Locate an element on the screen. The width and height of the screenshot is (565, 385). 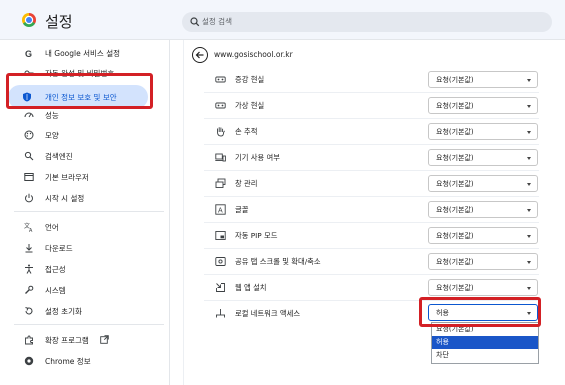
vr-headset-icon is located at coordinates (220, 79).